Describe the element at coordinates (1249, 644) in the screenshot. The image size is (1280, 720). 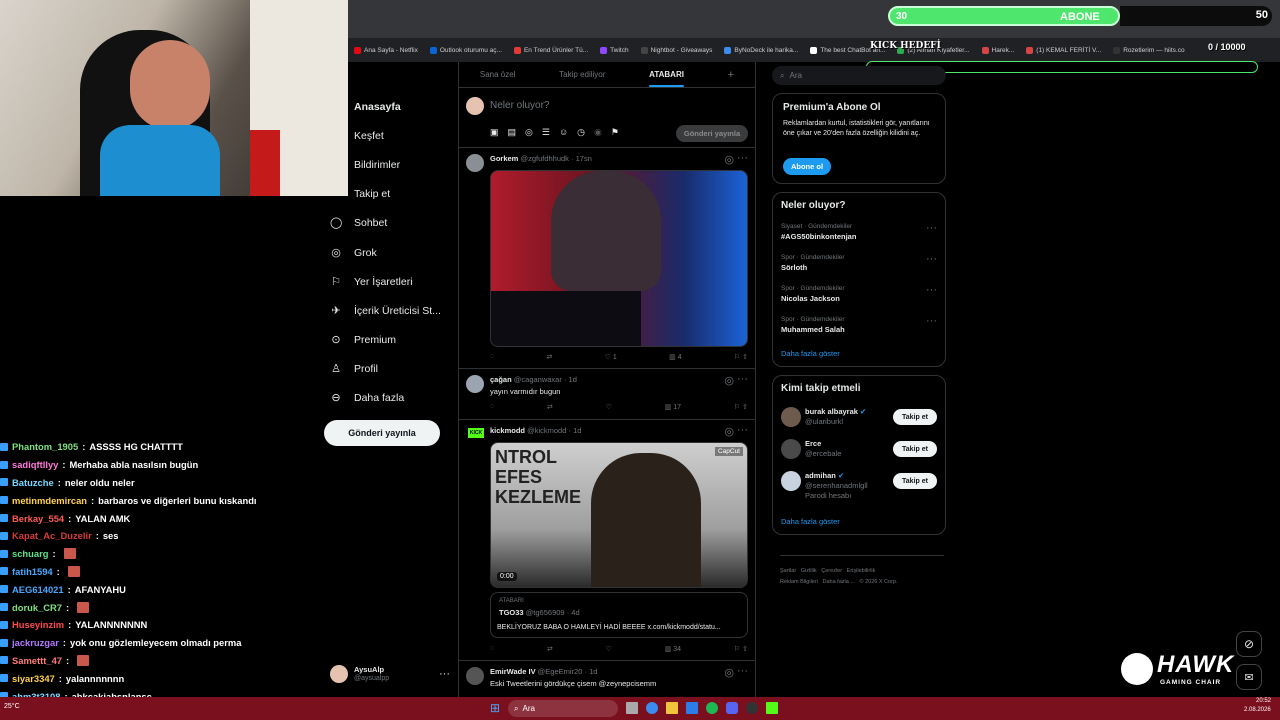
I see `grok-float-icon: ⊘` at that location.